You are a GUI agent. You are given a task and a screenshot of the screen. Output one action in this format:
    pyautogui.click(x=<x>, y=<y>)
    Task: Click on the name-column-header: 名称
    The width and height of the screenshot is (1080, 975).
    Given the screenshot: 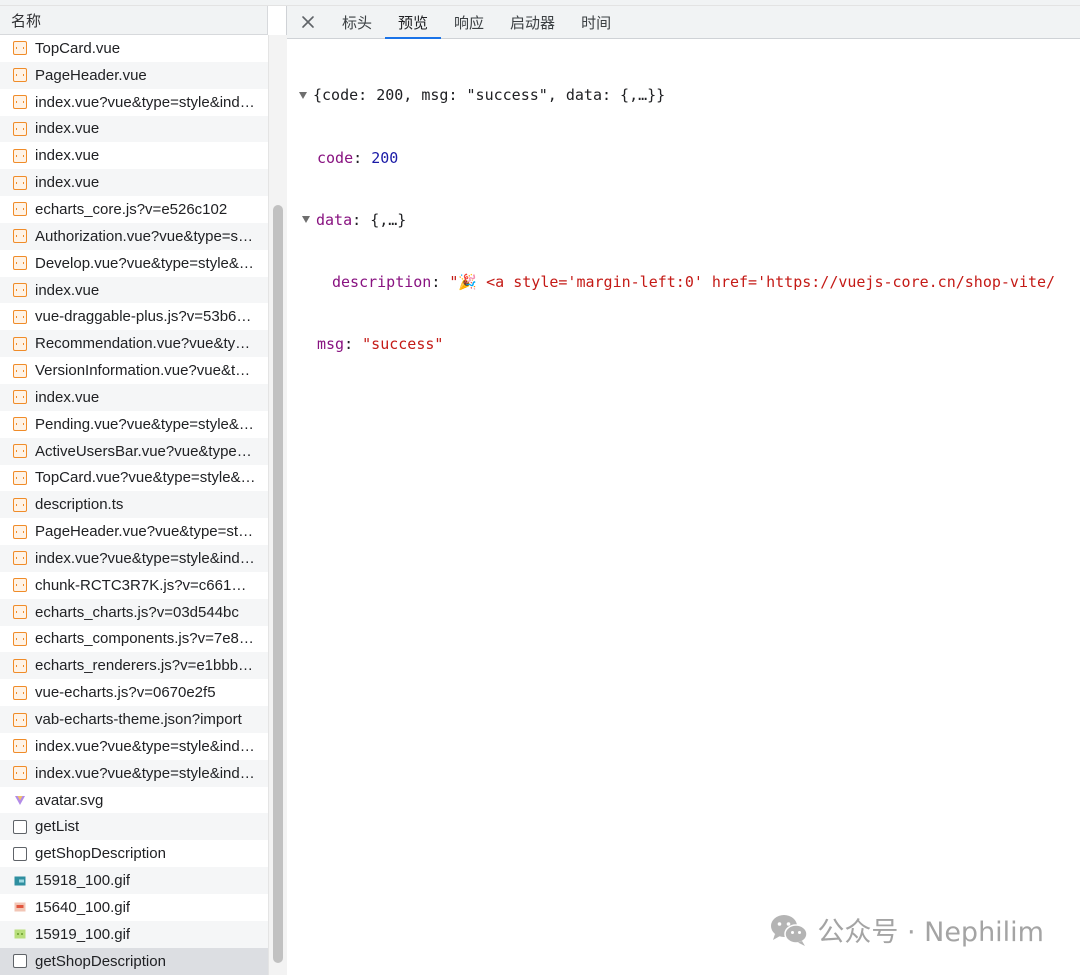 What is the action you would take?
    pyautogui.click(x=134, y=20)
    